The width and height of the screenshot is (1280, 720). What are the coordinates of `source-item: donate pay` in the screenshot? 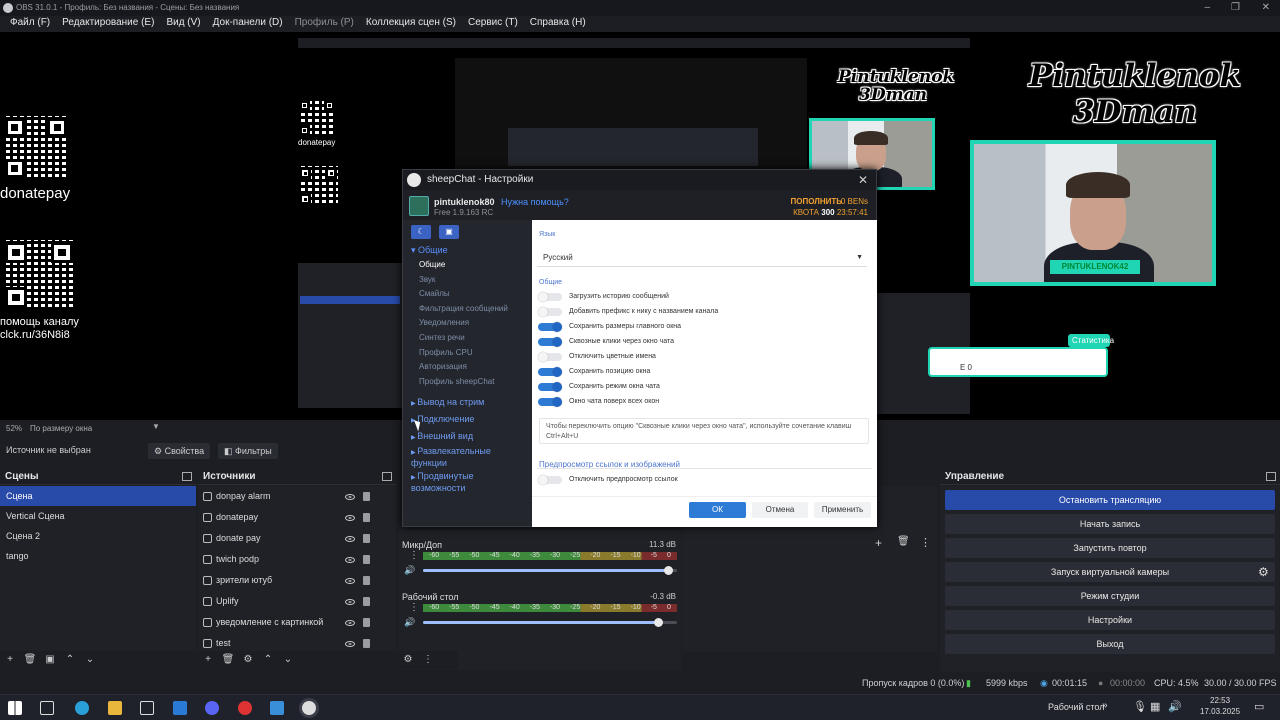 It's located at (297, 538).